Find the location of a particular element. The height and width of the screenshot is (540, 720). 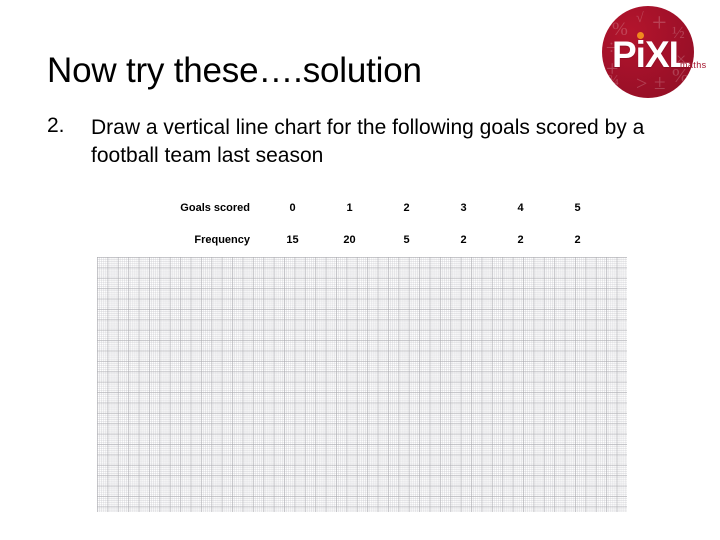

row-label-goals-scored: Goals scored is located at coordinates (215, 208).